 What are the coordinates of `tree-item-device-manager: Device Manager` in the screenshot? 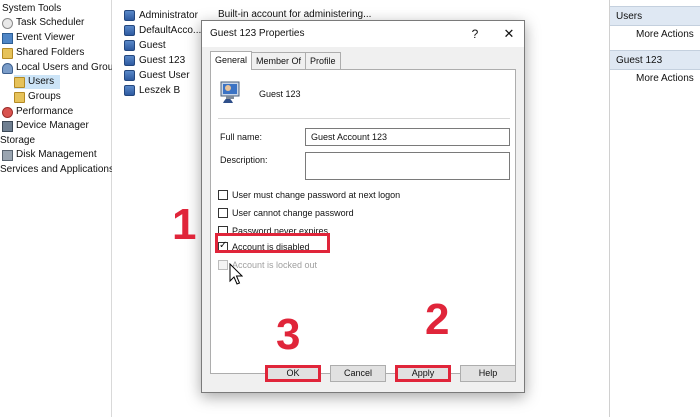 It's located at (45, 126).